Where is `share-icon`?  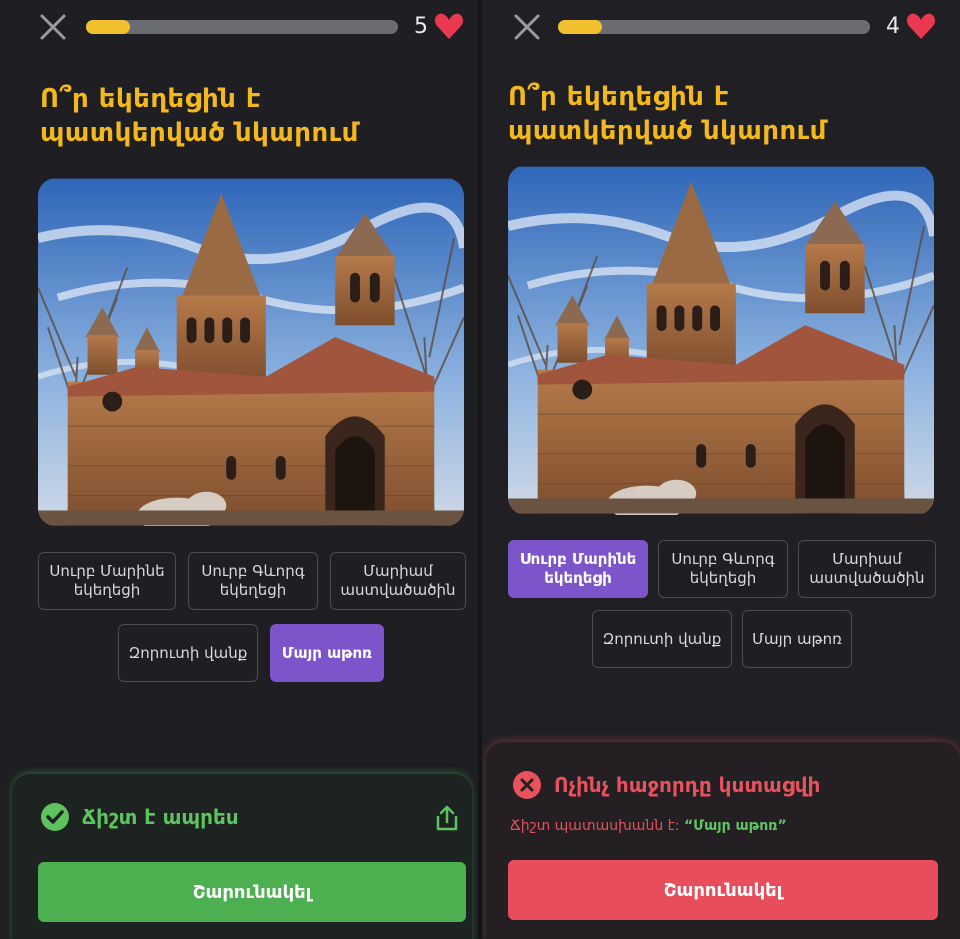 share-icon is located at coordinates (447, 818).